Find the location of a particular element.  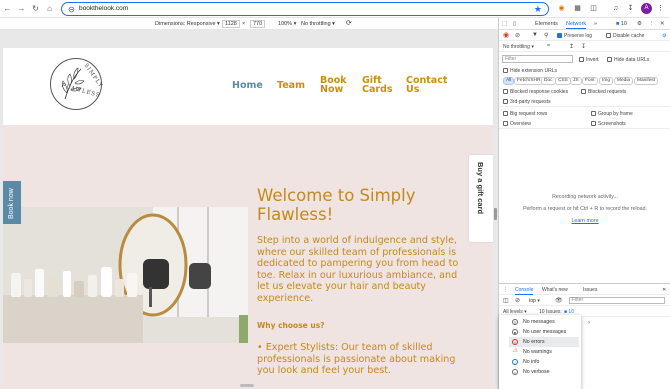

network-toolbar-2: No throttling ▾ ≈ ↥ ↧ is located at coordinates (584, 46).